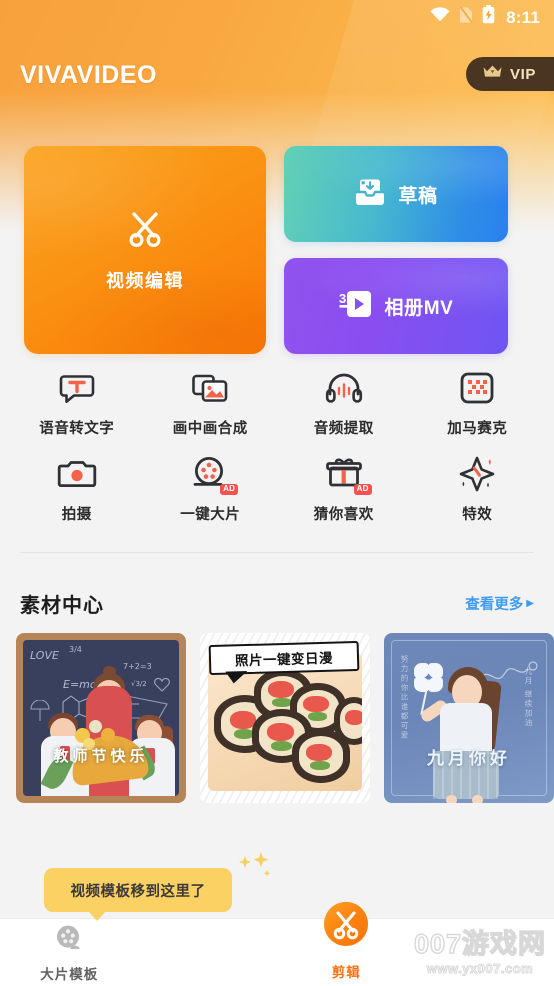 The width and height of the screenshot is (554, 986). I want to click on vip-label: VIP, so click(523, 74).